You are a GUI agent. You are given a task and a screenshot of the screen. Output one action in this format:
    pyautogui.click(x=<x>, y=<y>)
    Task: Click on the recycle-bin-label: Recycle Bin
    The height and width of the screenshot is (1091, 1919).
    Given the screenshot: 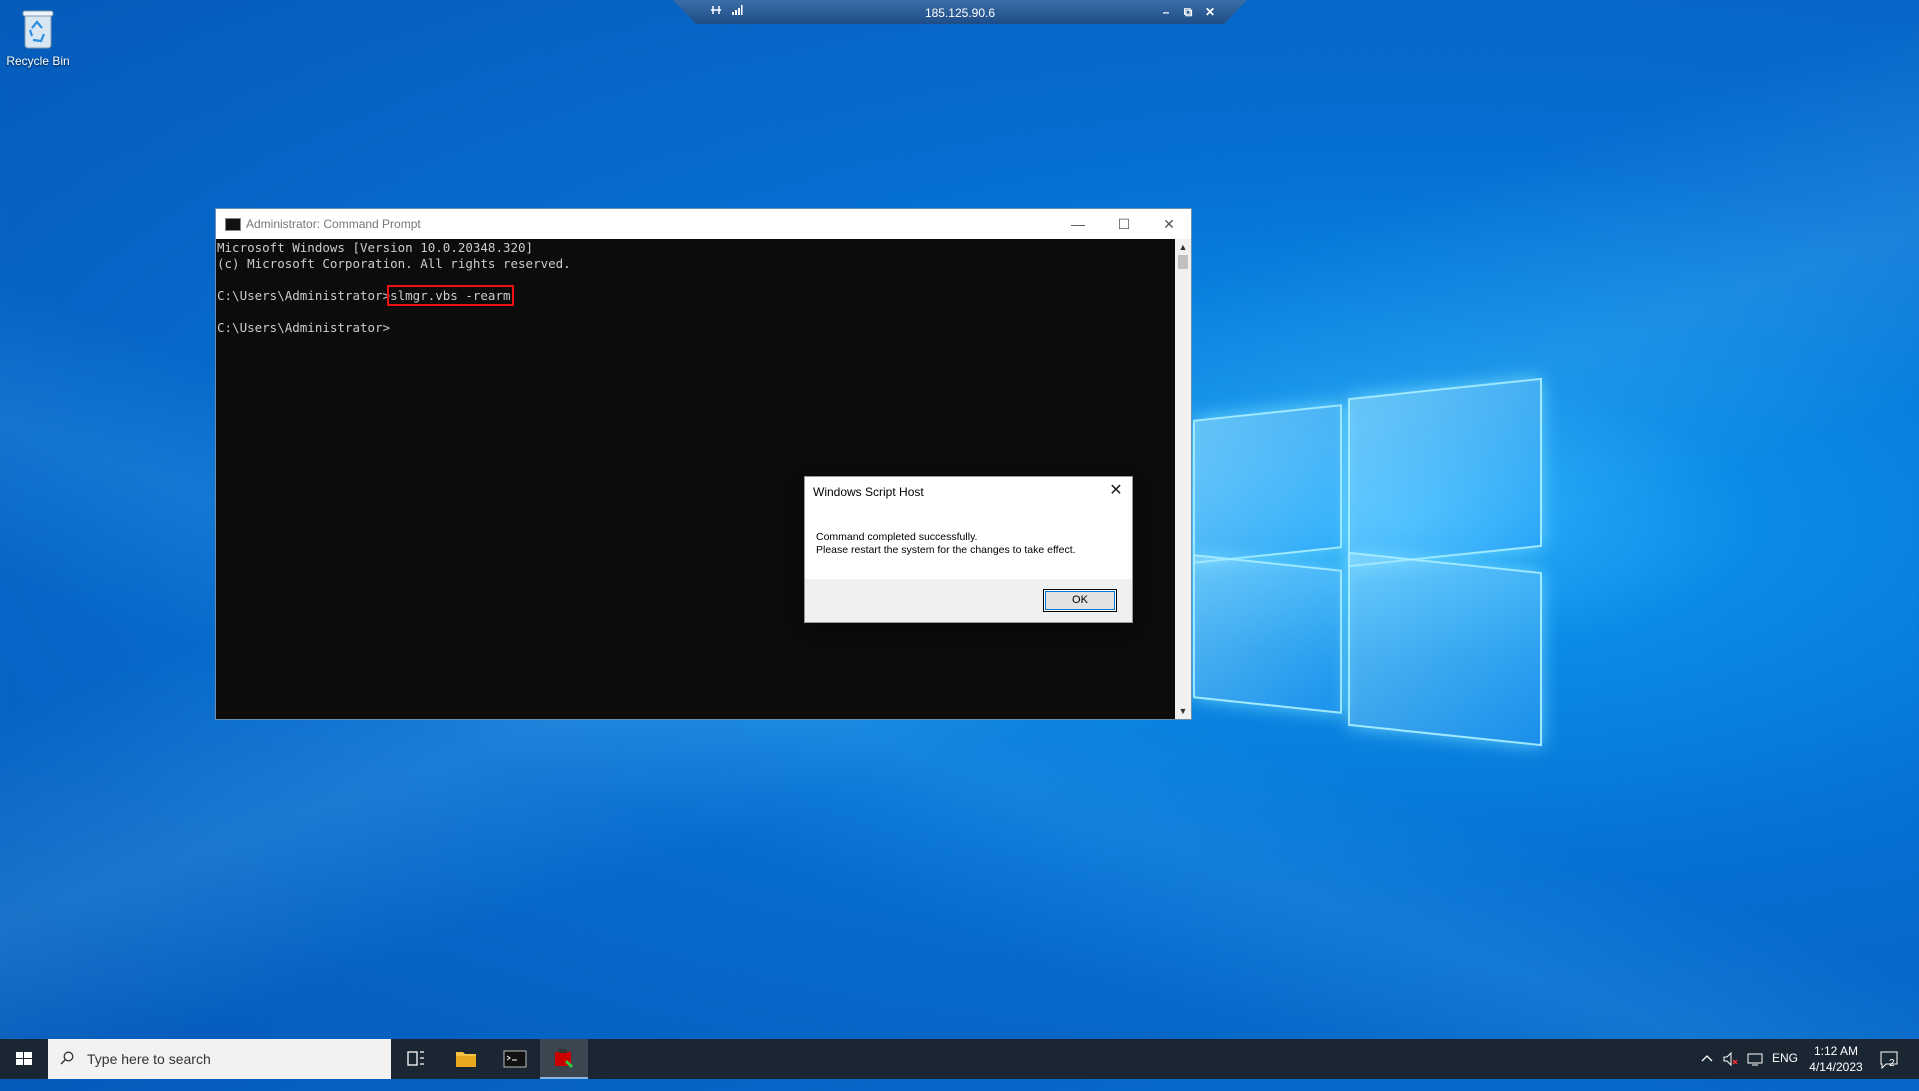 What is the action you would take?
    pyautogui.click(x=38, y=61)
    